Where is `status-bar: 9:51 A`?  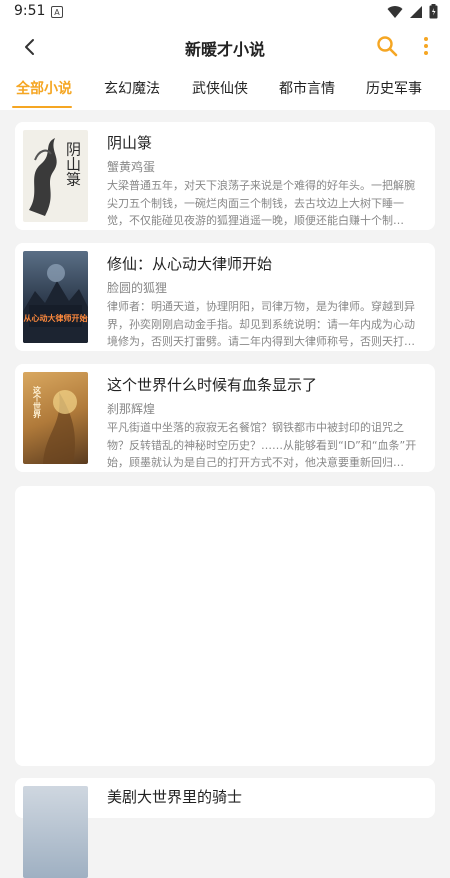 status-bar: 9:51 A is located at coordinates (225, 12).